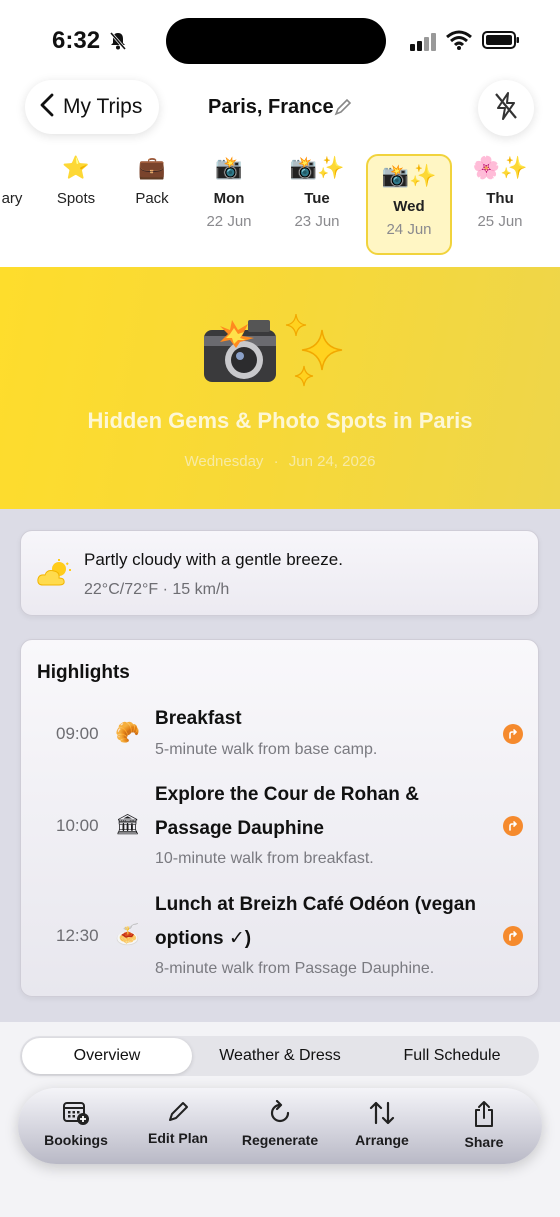  What do you see at coordinates (152, 168) in the screenshot?
I see `suitcase-icon: 💼` at bounding box center [152, 168].